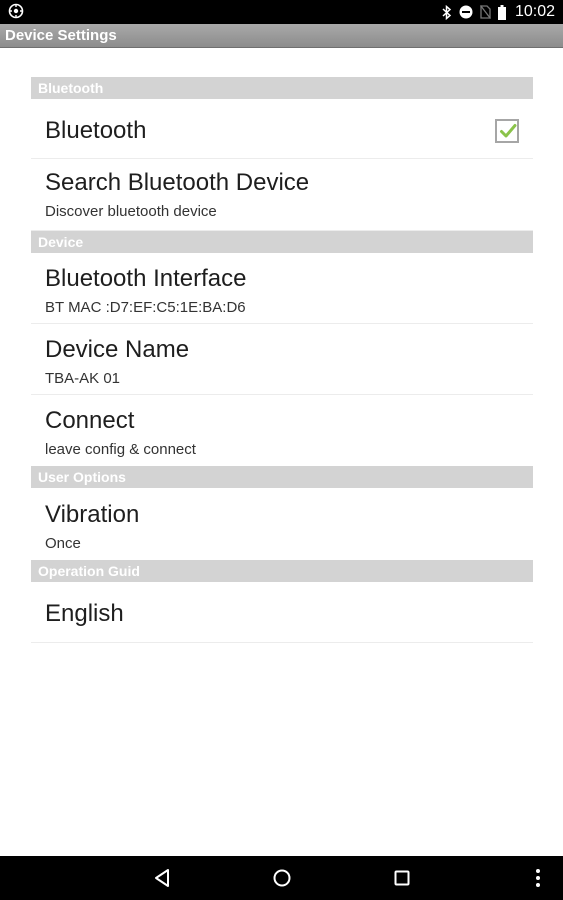 This screenshot has width=563, height=900. Describe the element at coordinates (92, 514) in the screenshot. I see `pref-vibration-title: Vibration` at that location.